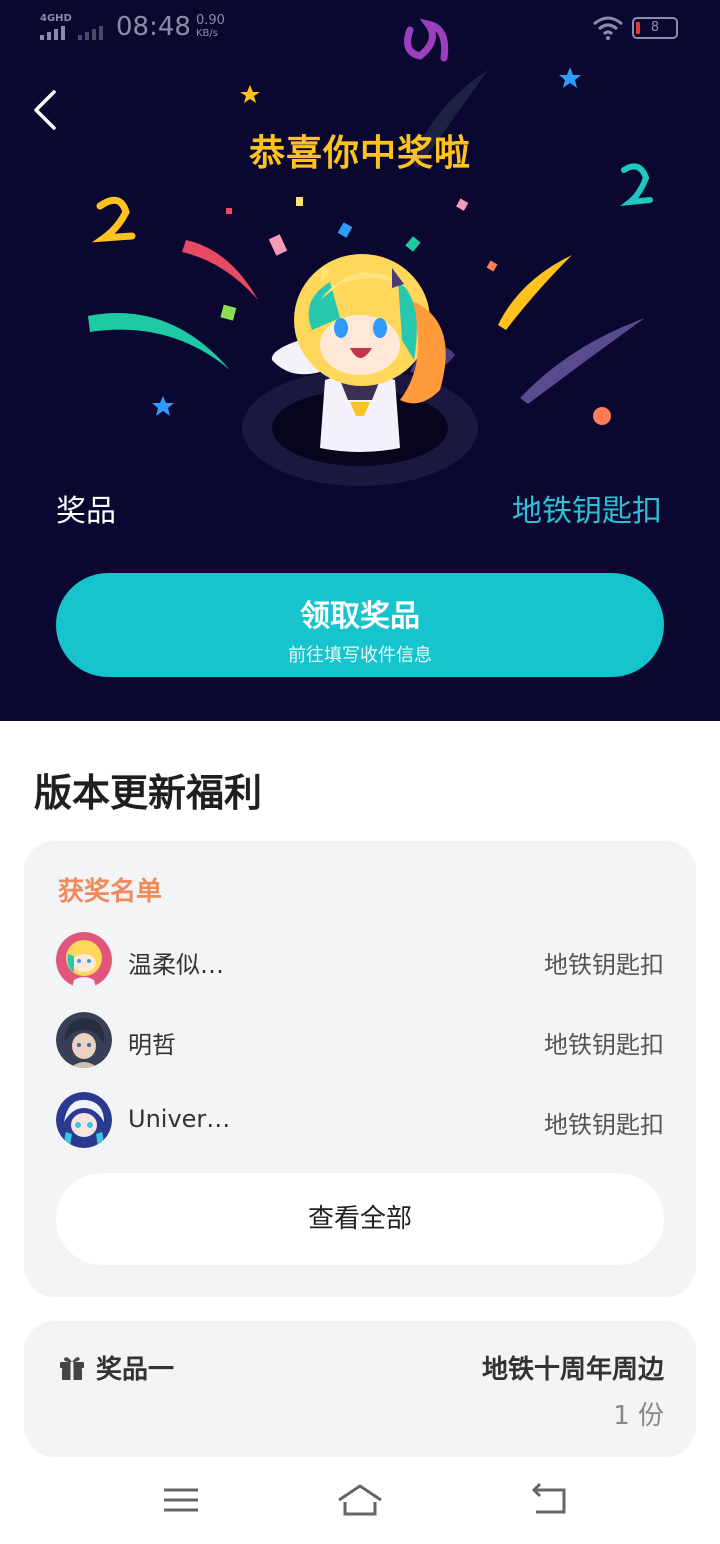 This screenshot has width=720, height=1544. Describe the element at coordinates (359, 153) in the screenshot. I see `congrats-title: 恭喜你中奖啦` at that location.